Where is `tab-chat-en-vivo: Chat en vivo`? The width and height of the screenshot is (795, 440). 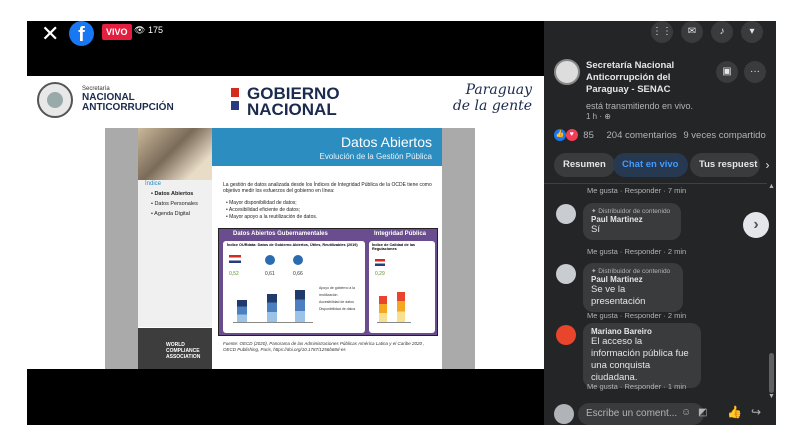 tab-chat-en-vivo: Chat en vivo is located at coordinates (650, 165).